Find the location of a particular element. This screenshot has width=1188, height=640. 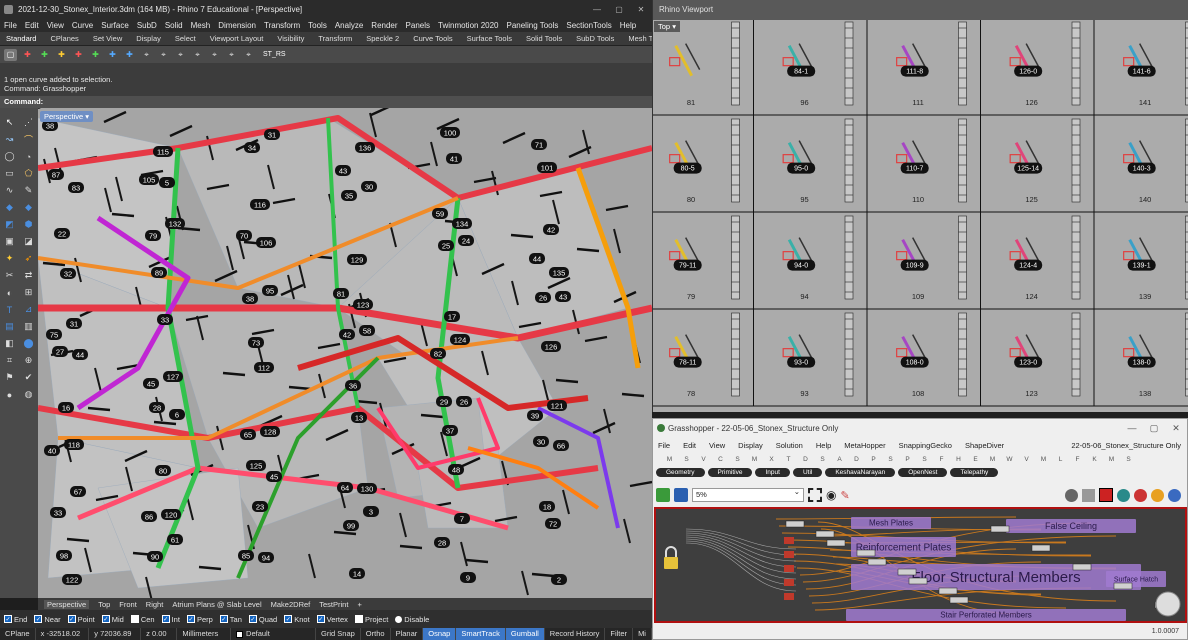

close-icon: ✕ is located at coordinates (1176, 428).